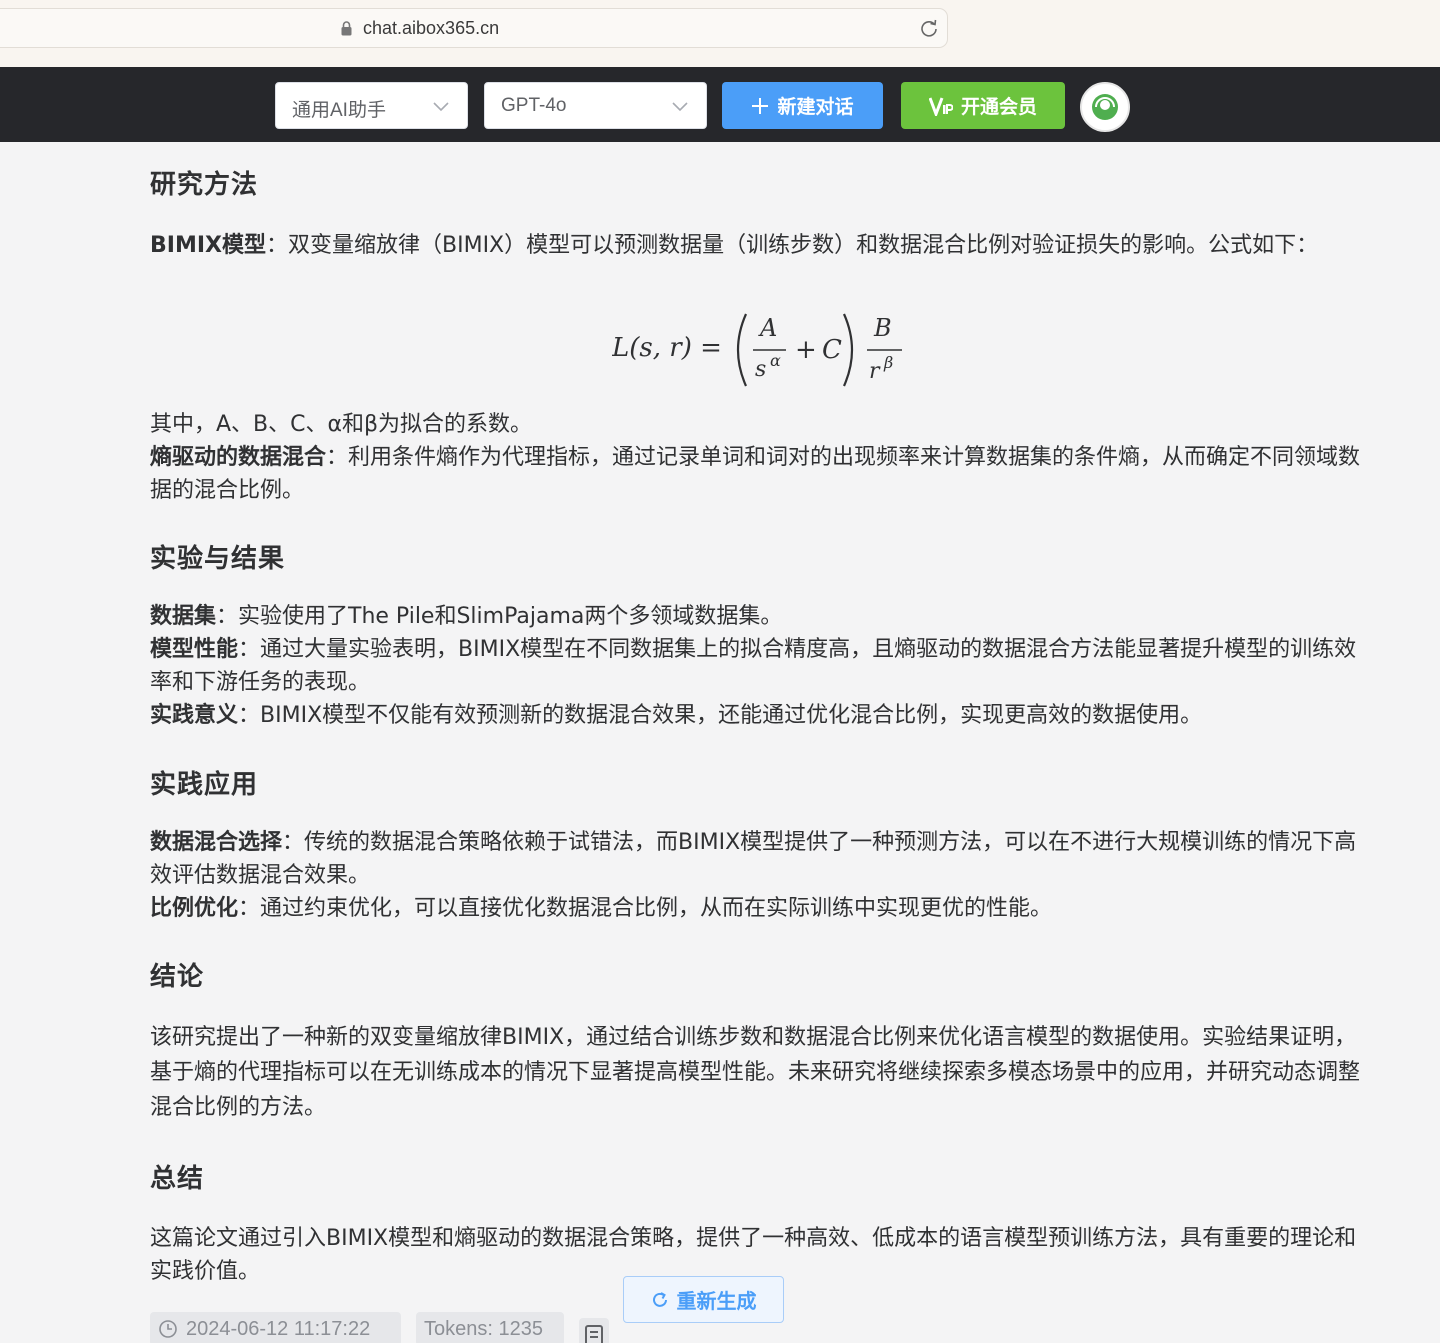 The height and width of the screenshot is (1343, 1440). I want to click on svg-text: A, so click(767, 328).